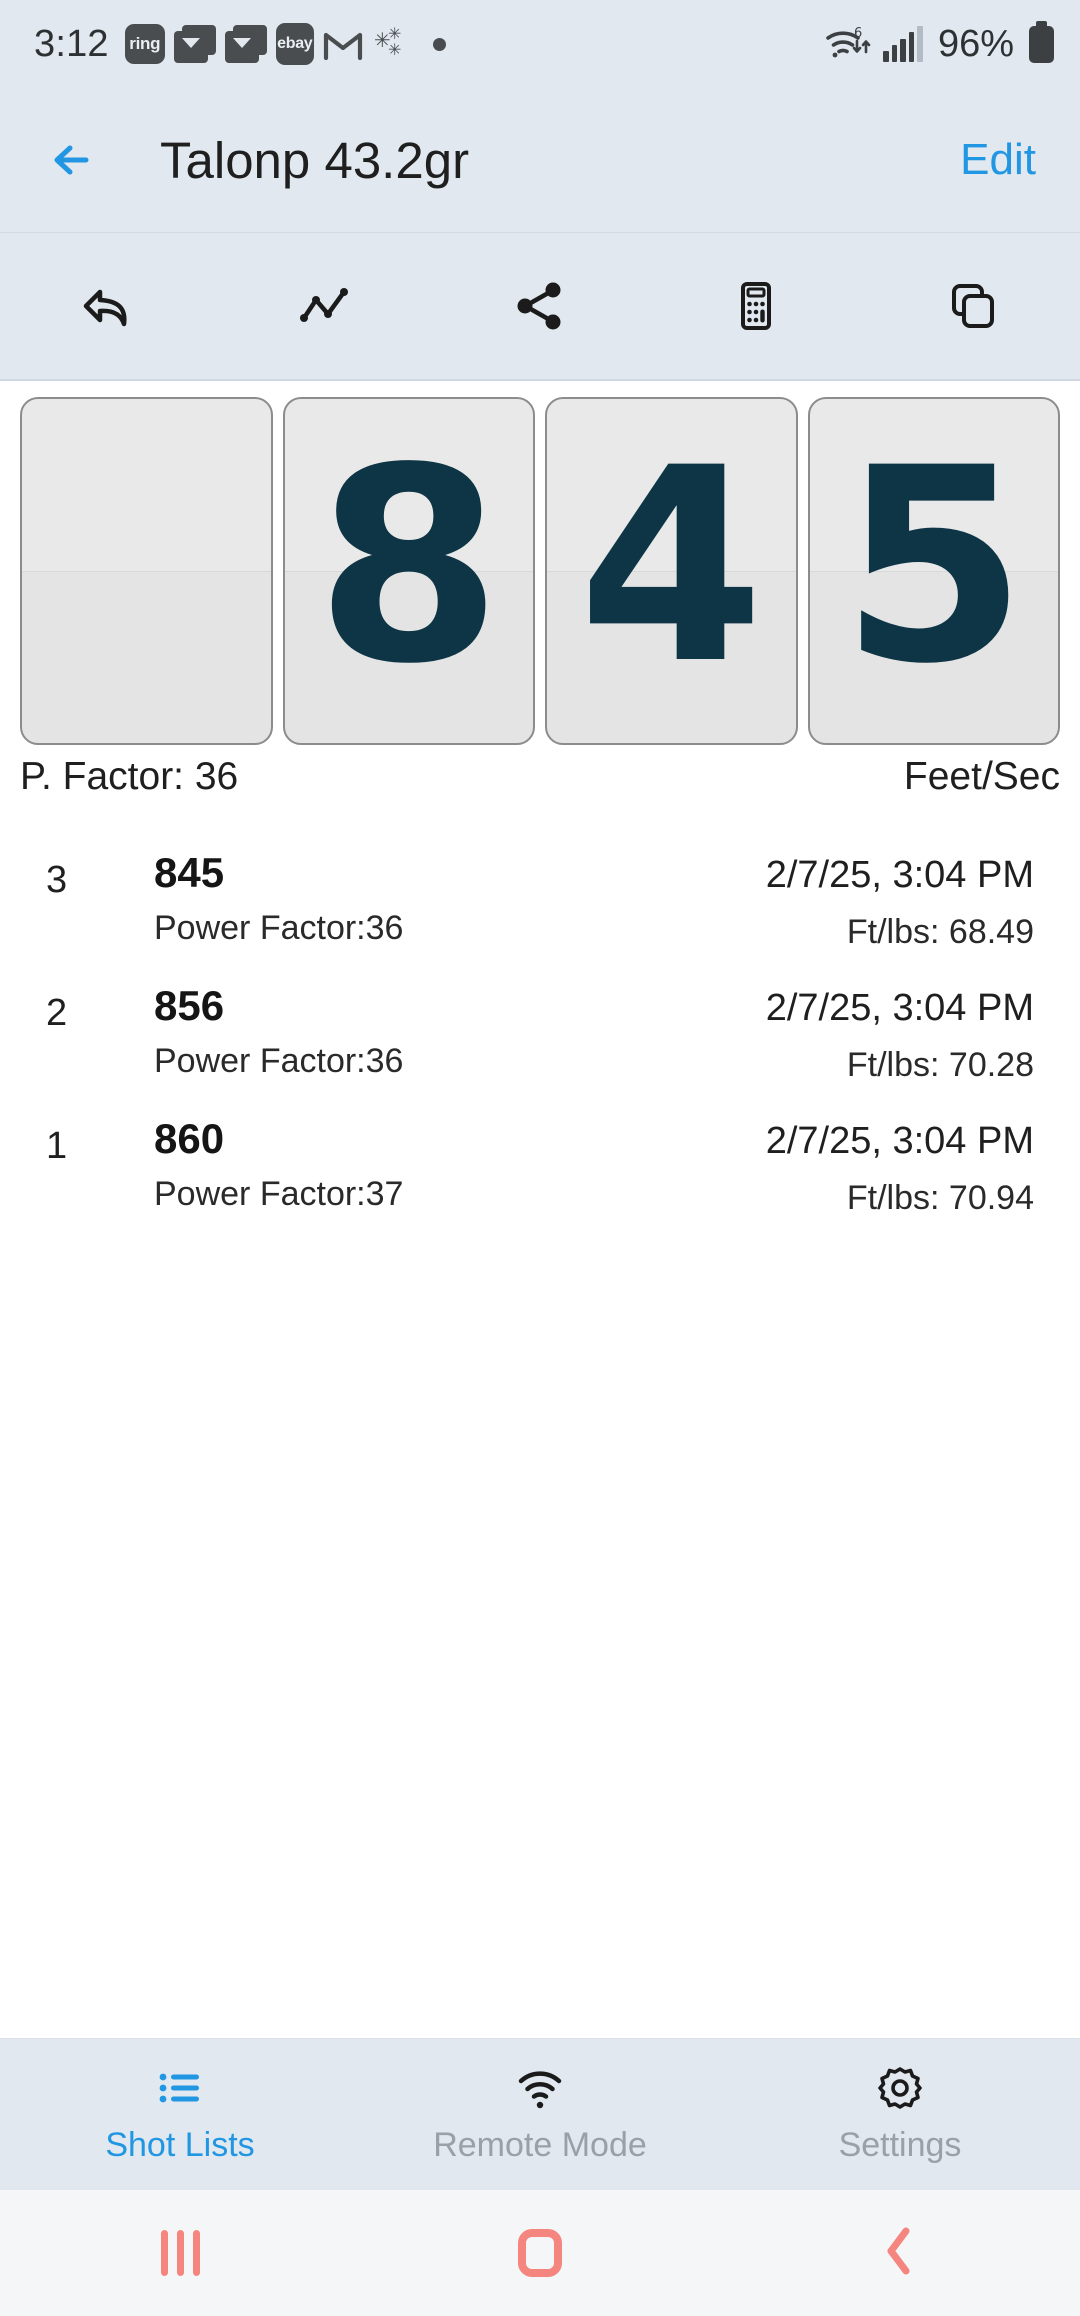 Image resolution: width=1080 pixels, height=2316 pixels. I want to click on notification-icons: ring ebay ✳ ✳ ✳, so click(285, 44).